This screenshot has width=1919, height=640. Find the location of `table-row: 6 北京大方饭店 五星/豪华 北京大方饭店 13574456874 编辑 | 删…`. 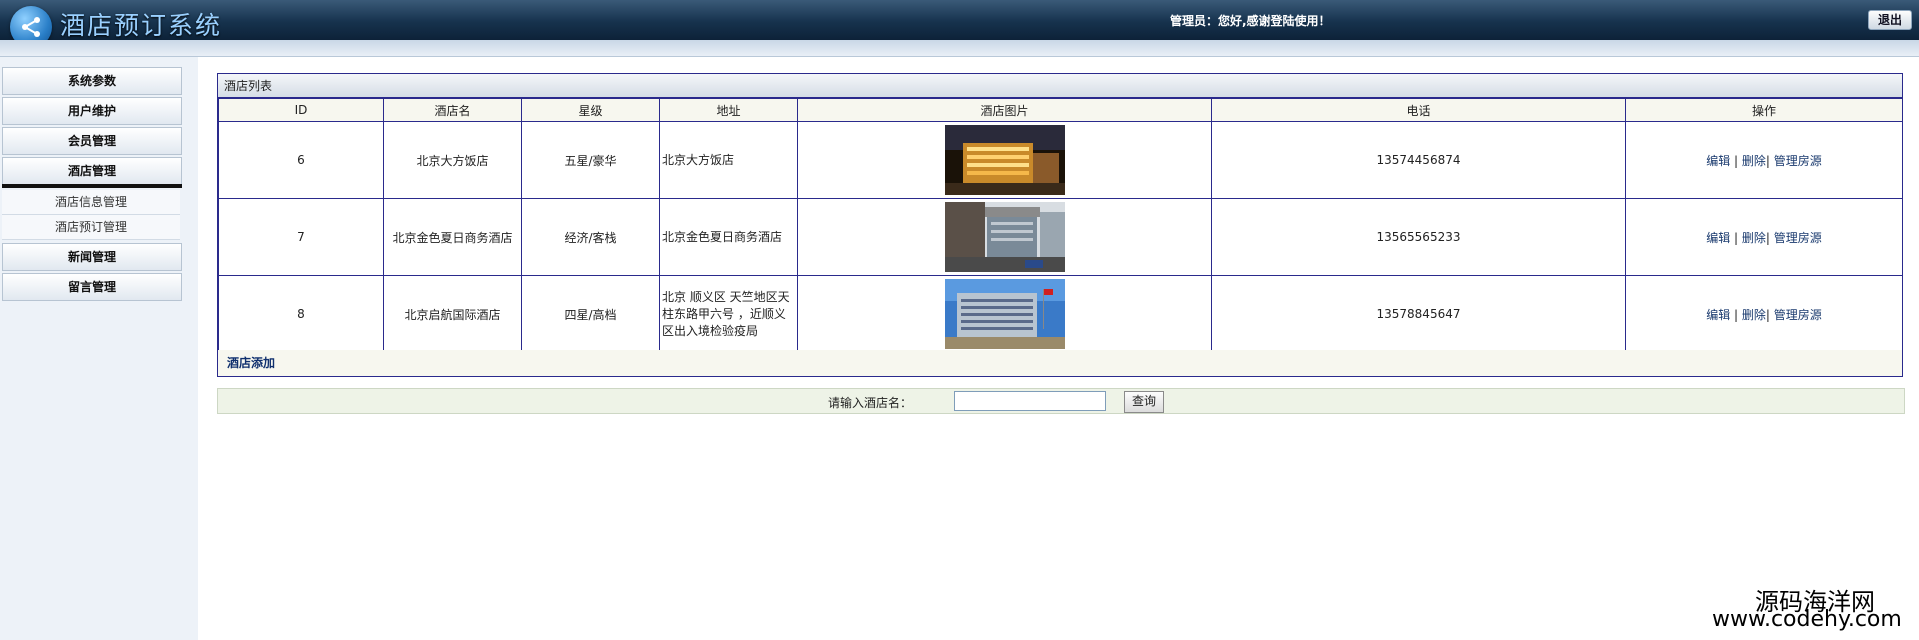

table-row: 6 北京大方饭店 五星/豪华 北京大方饭店 13574456874 编辑 | 删… is located at coordinates (1060, 160).